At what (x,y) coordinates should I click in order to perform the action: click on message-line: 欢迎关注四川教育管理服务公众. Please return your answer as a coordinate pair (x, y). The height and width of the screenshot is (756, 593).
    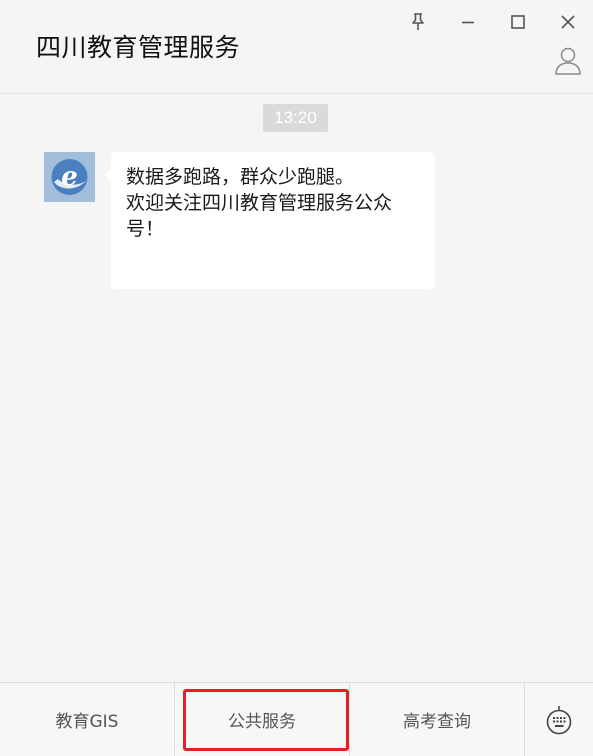
    Looking at the image, I should click on (259, 203).